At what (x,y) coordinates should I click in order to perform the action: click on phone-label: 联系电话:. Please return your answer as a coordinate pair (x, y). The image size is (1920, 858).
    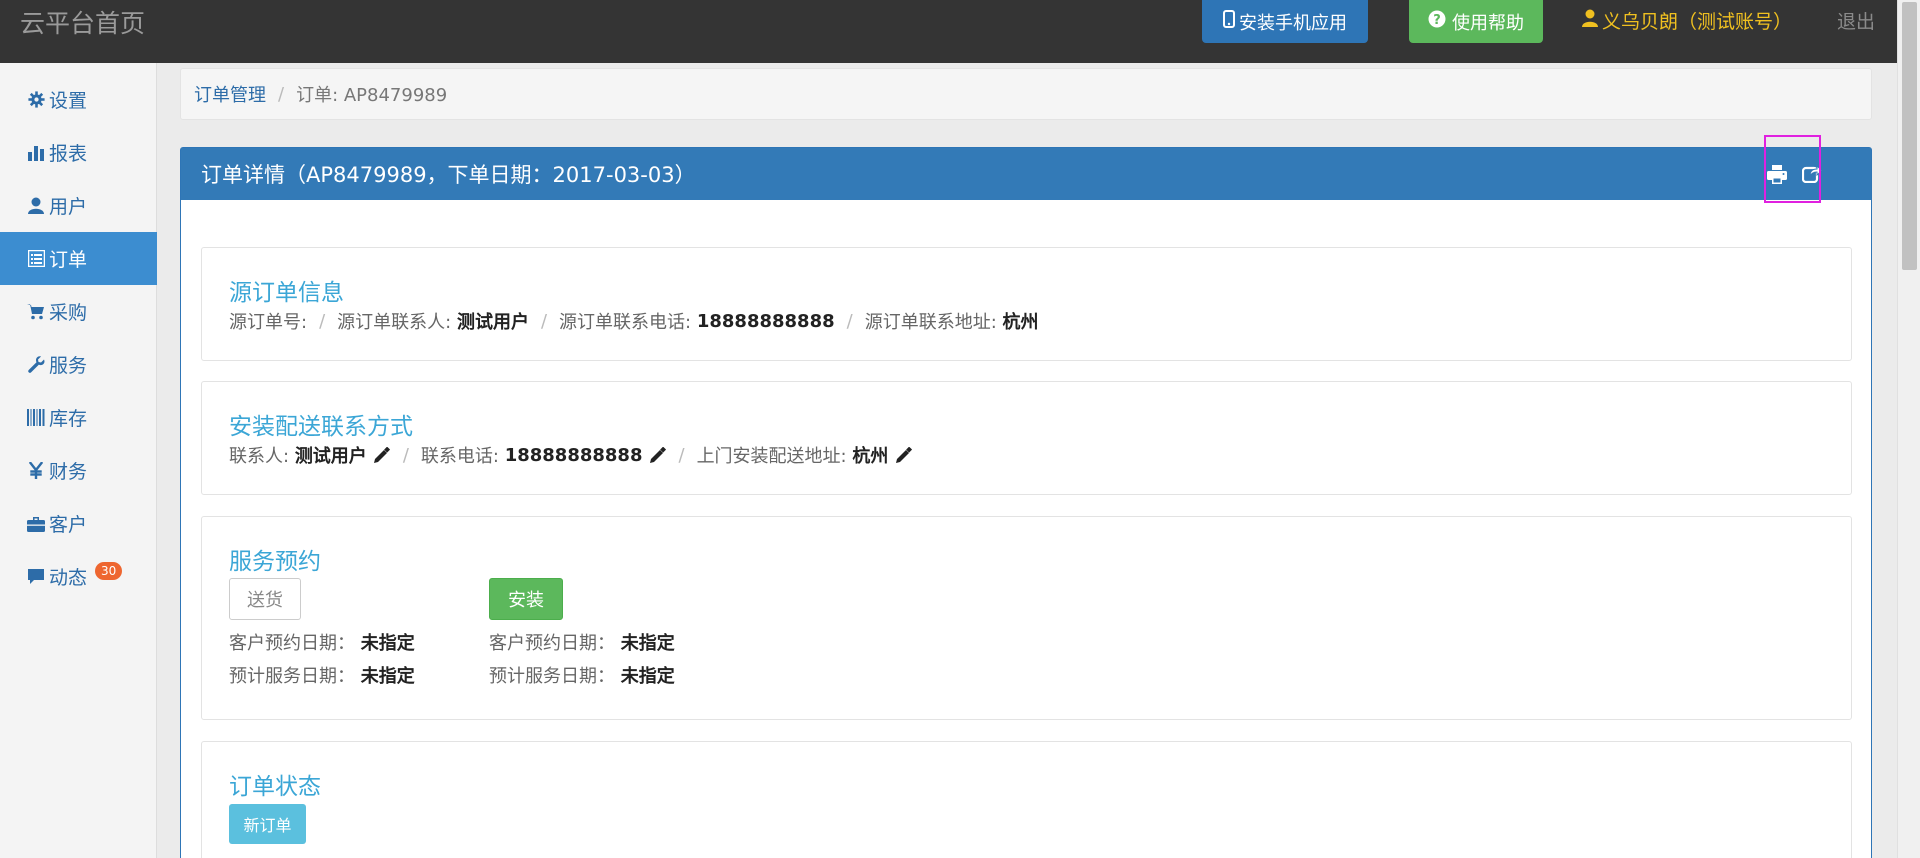
    Looking at the image, I should click on (459, 456).